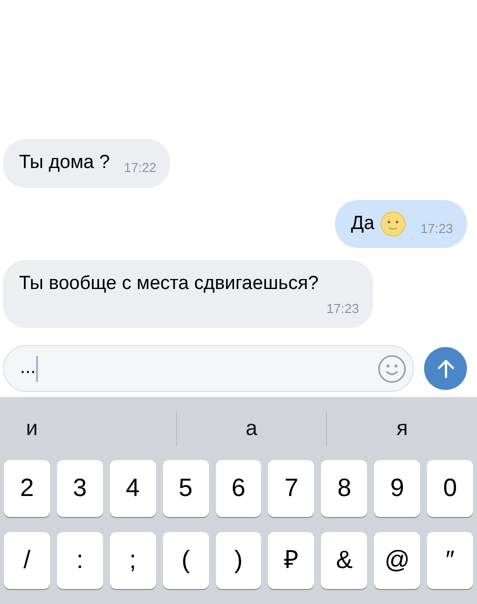  I want to click on keyboard-key: 6, so click(239, 488).